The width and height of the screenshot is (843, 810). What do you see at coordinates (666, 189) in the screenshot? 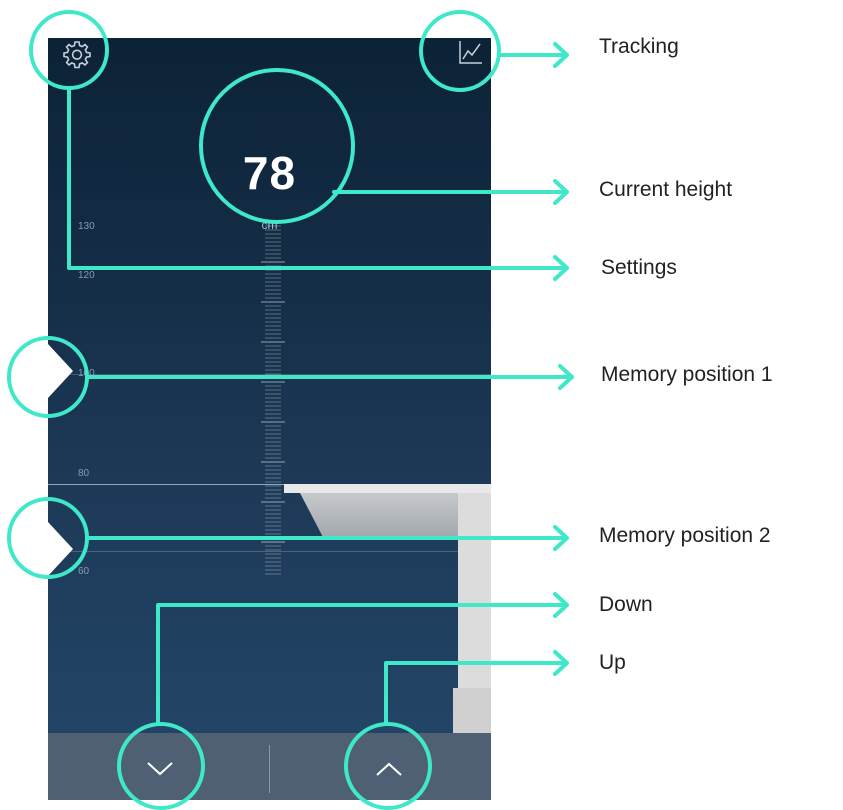
I see `current-height-label: Current height` at bounding box center [666, 189].